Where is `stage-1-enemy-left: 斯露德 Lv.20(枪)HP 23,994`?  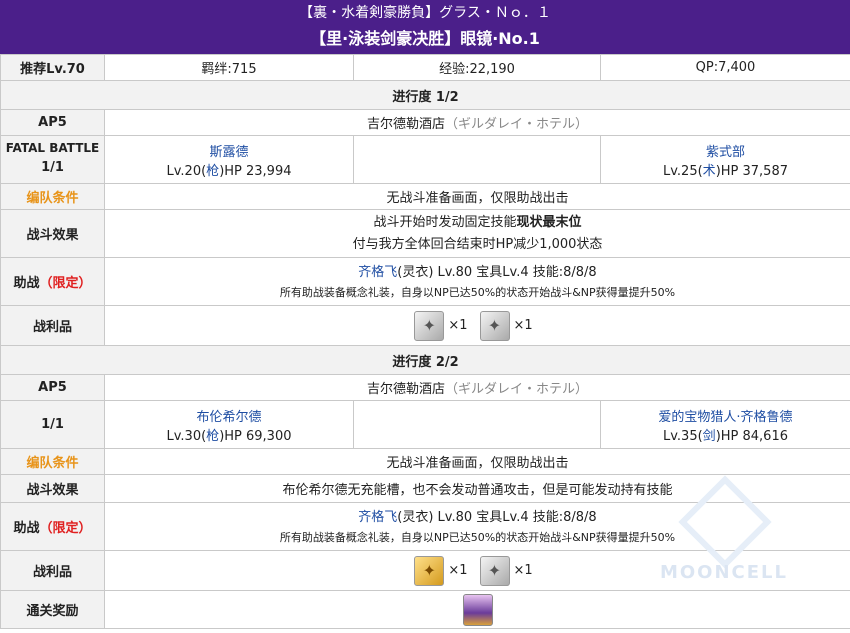 stage-1-enemy-left: 斯露德 Lv.20(枪)HP 23,994 is located at coordinates (229, 159).